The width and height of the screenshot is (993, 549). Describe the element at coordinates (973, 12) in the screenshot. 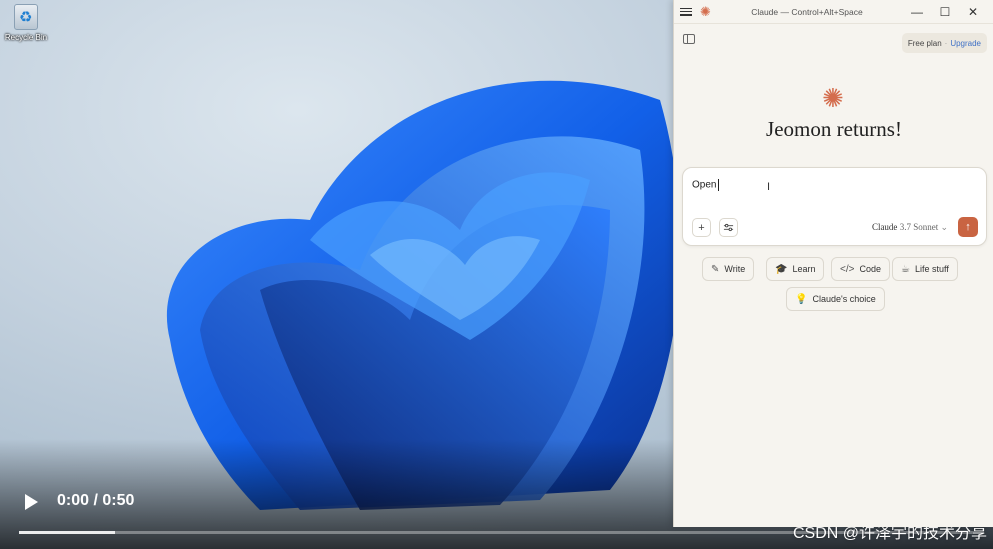

I see `close-icon: ✕` at that location.